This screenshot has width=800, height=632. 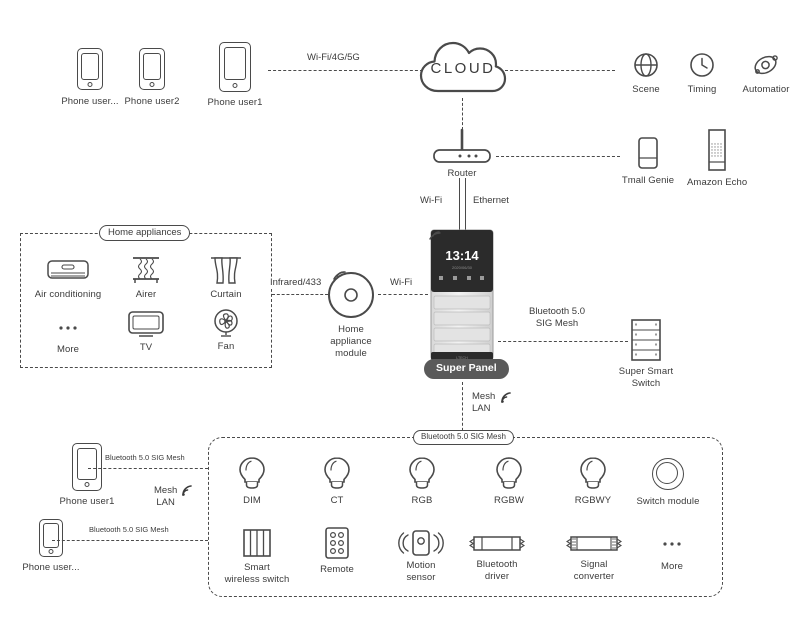 I want to click on mesh-device-motion-sensor: Motion sensor, so click(x=421, y=556).